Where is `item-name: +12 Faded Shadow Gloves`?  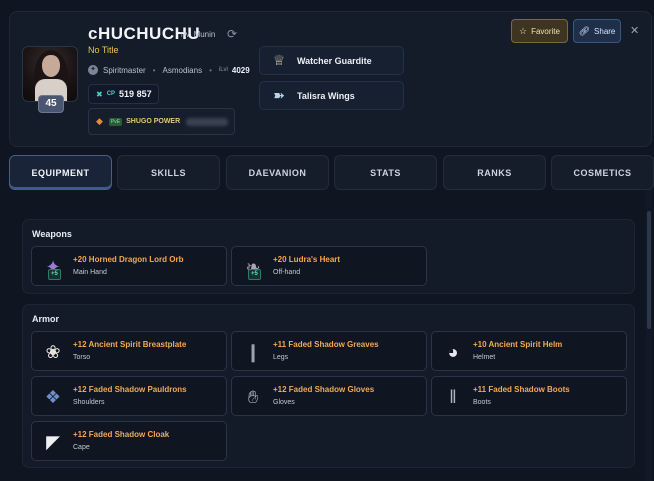
item-name: +12 Faded Shadow Gloves is located at coordinates (324, 389).